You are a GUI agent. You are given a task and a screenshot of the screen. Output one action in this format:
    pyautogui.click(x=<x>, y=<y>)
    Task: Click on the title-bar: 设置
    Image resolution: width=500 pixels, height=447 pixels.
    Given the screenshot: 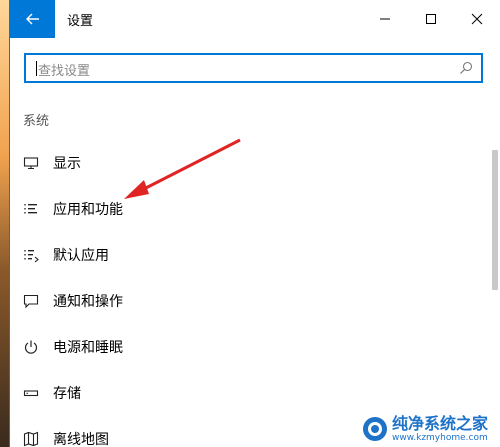 What is the action you would take?
    pyautogui.click(x=255, y=19)
    